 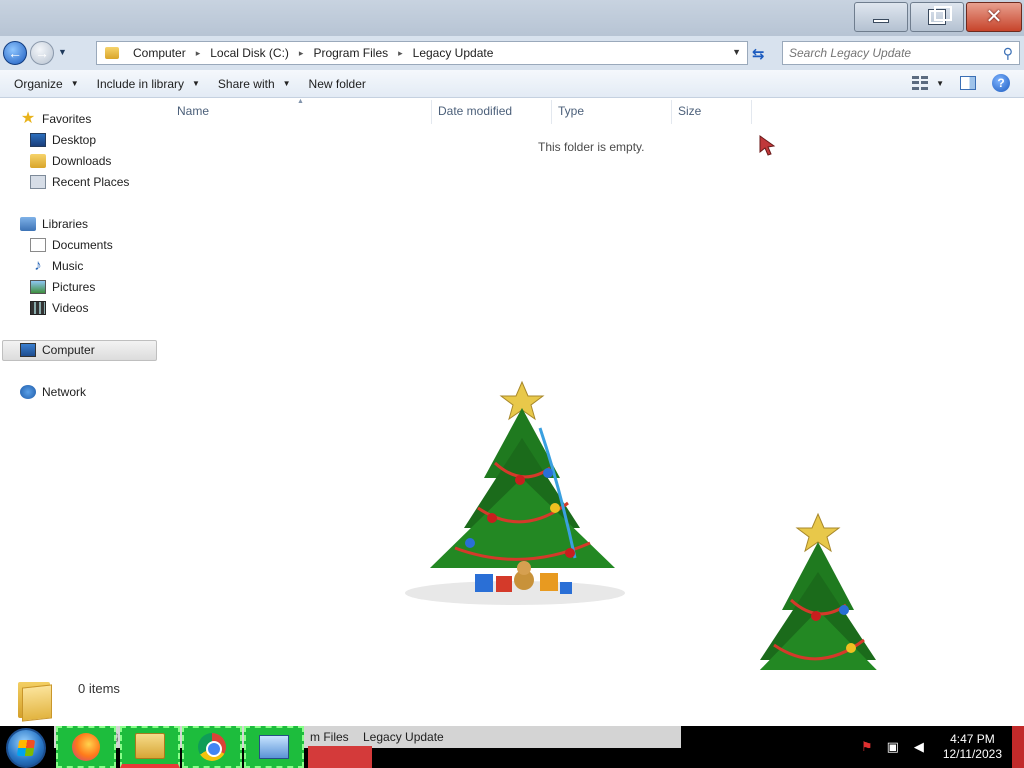 I want to click on breadcrumb-label: Program Files, so click(x=351, y=53).